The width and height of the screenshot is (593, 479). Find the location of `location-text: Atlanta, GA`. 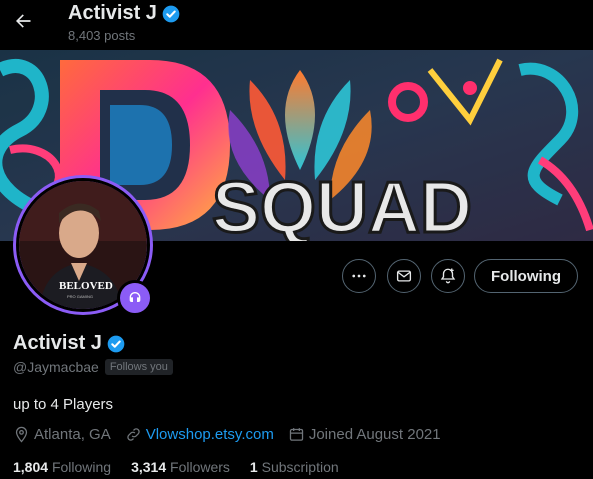

location-text: Atlanta, GA is located at coordinates (72, 434).